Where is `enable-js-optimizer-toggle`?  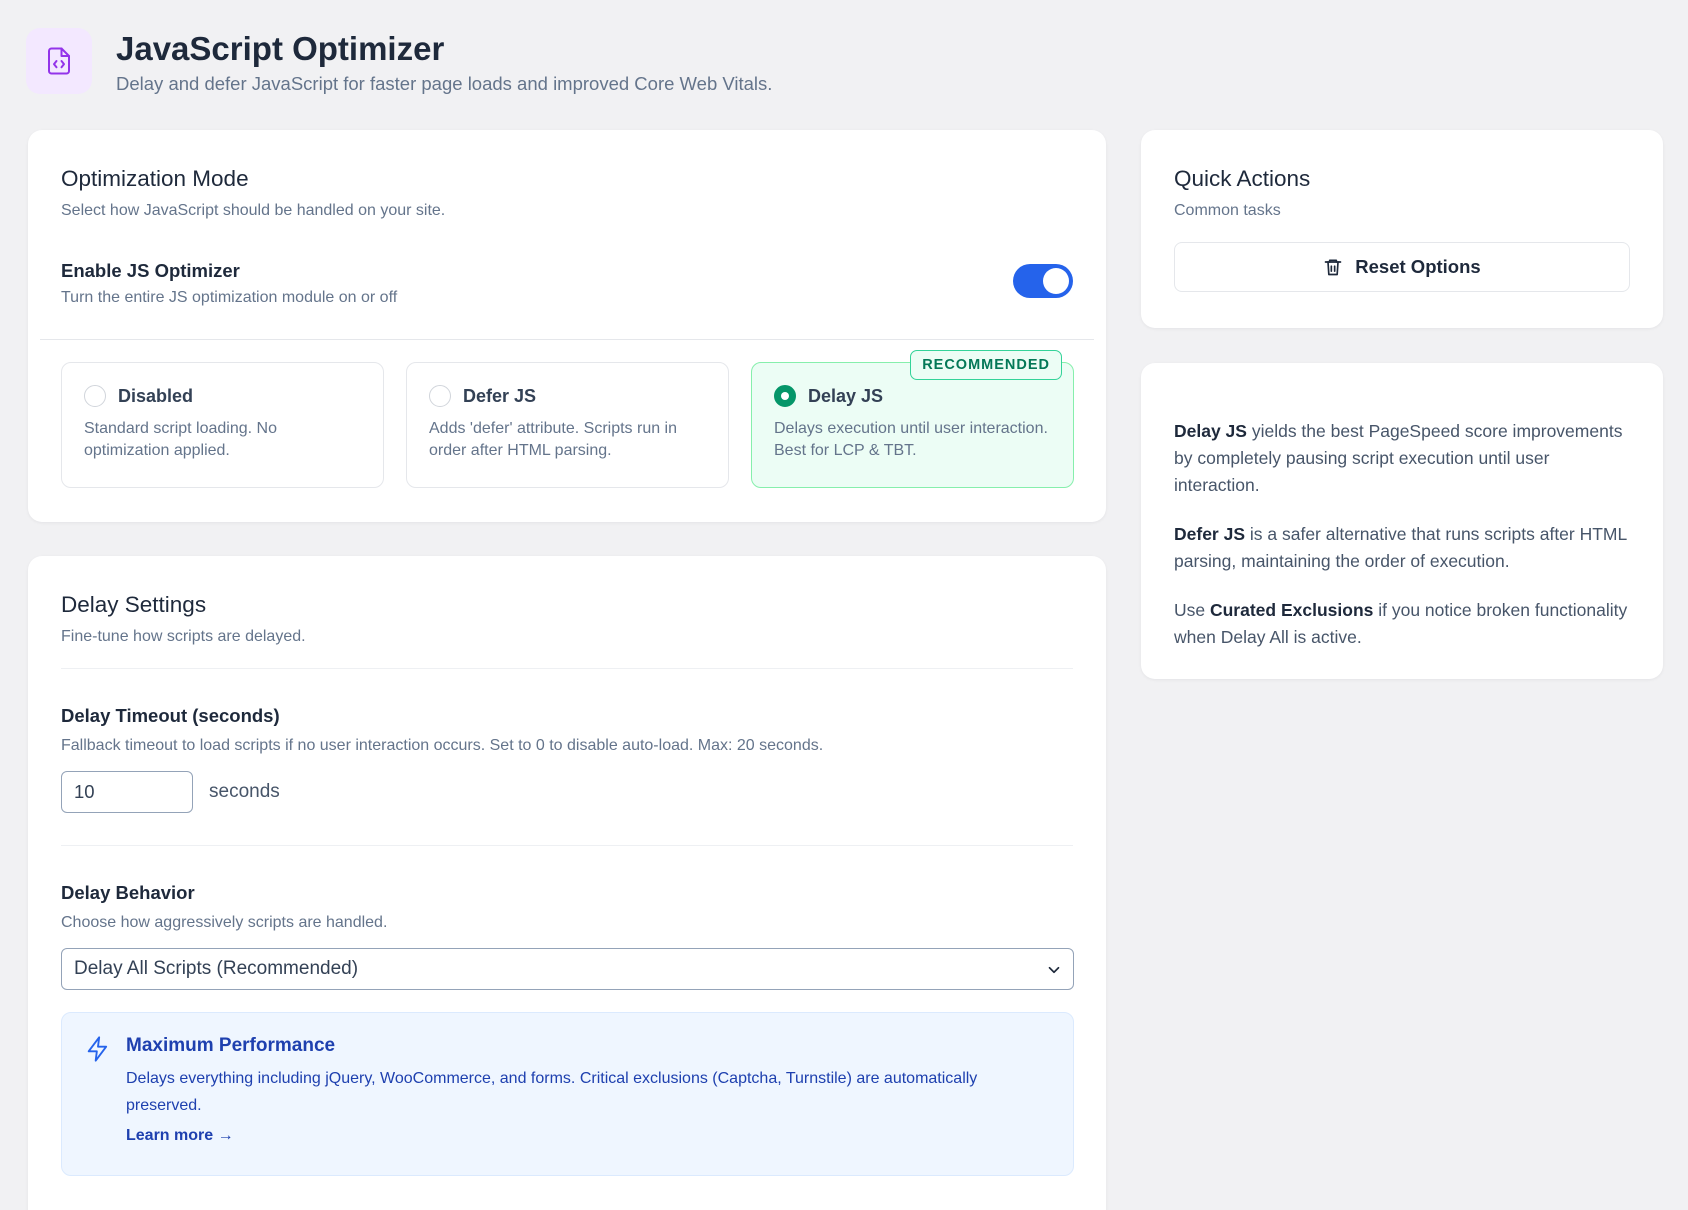
enable-js-optimizer-toggle is located at coordinates (1043, 281).